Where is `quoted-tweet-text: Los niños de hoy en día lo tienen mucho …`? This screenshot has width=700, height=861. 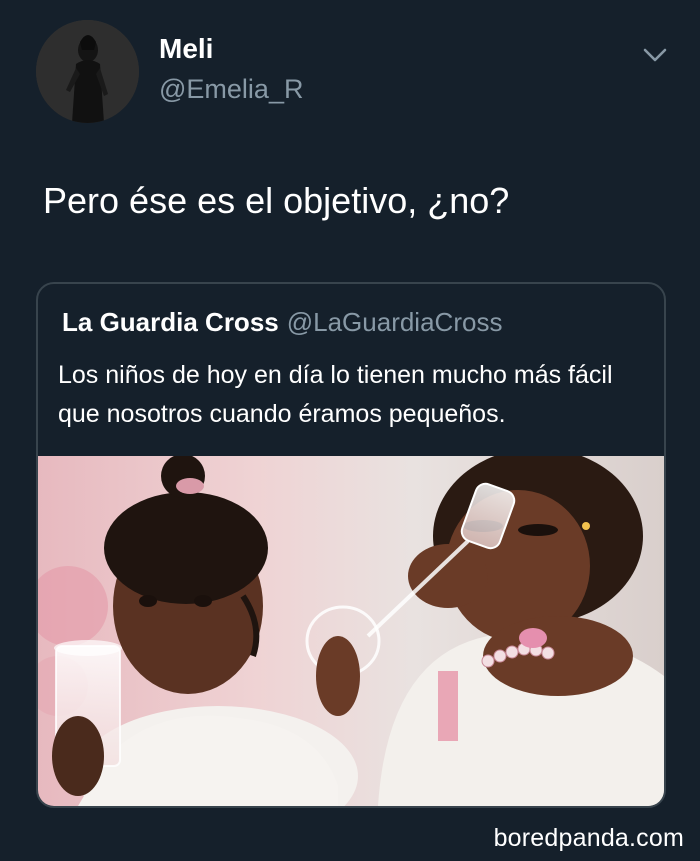
quoted-tweet-text: Los niños de hoy en día lo tienen mucho … is located at coordinates (335, 394).